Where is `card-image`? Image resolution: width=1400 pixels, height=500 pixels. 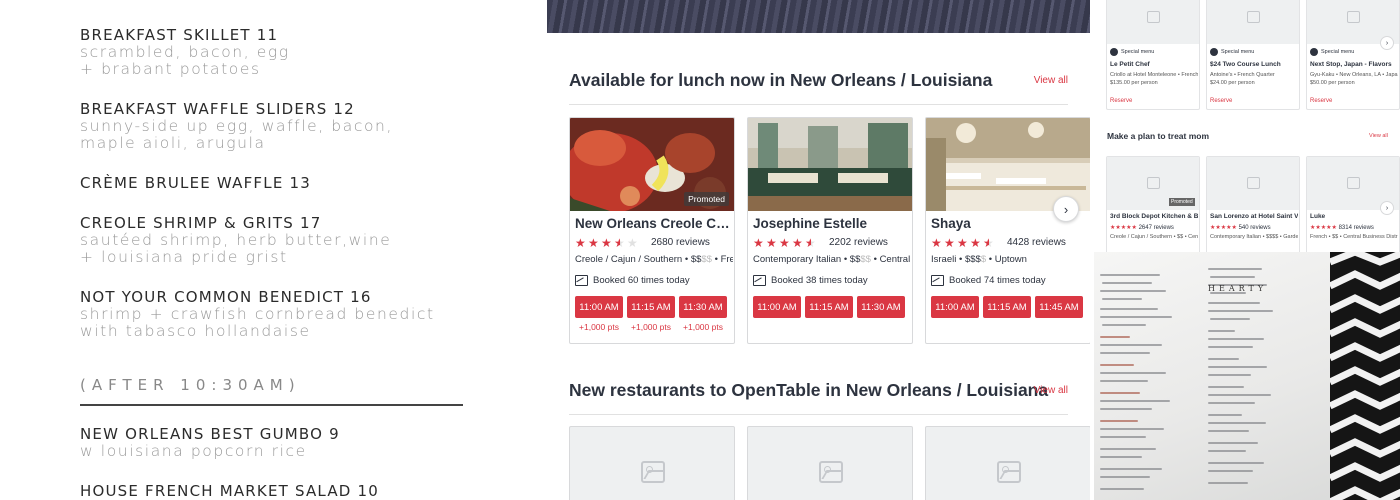
card-image is located at coordinates (1253, 22).